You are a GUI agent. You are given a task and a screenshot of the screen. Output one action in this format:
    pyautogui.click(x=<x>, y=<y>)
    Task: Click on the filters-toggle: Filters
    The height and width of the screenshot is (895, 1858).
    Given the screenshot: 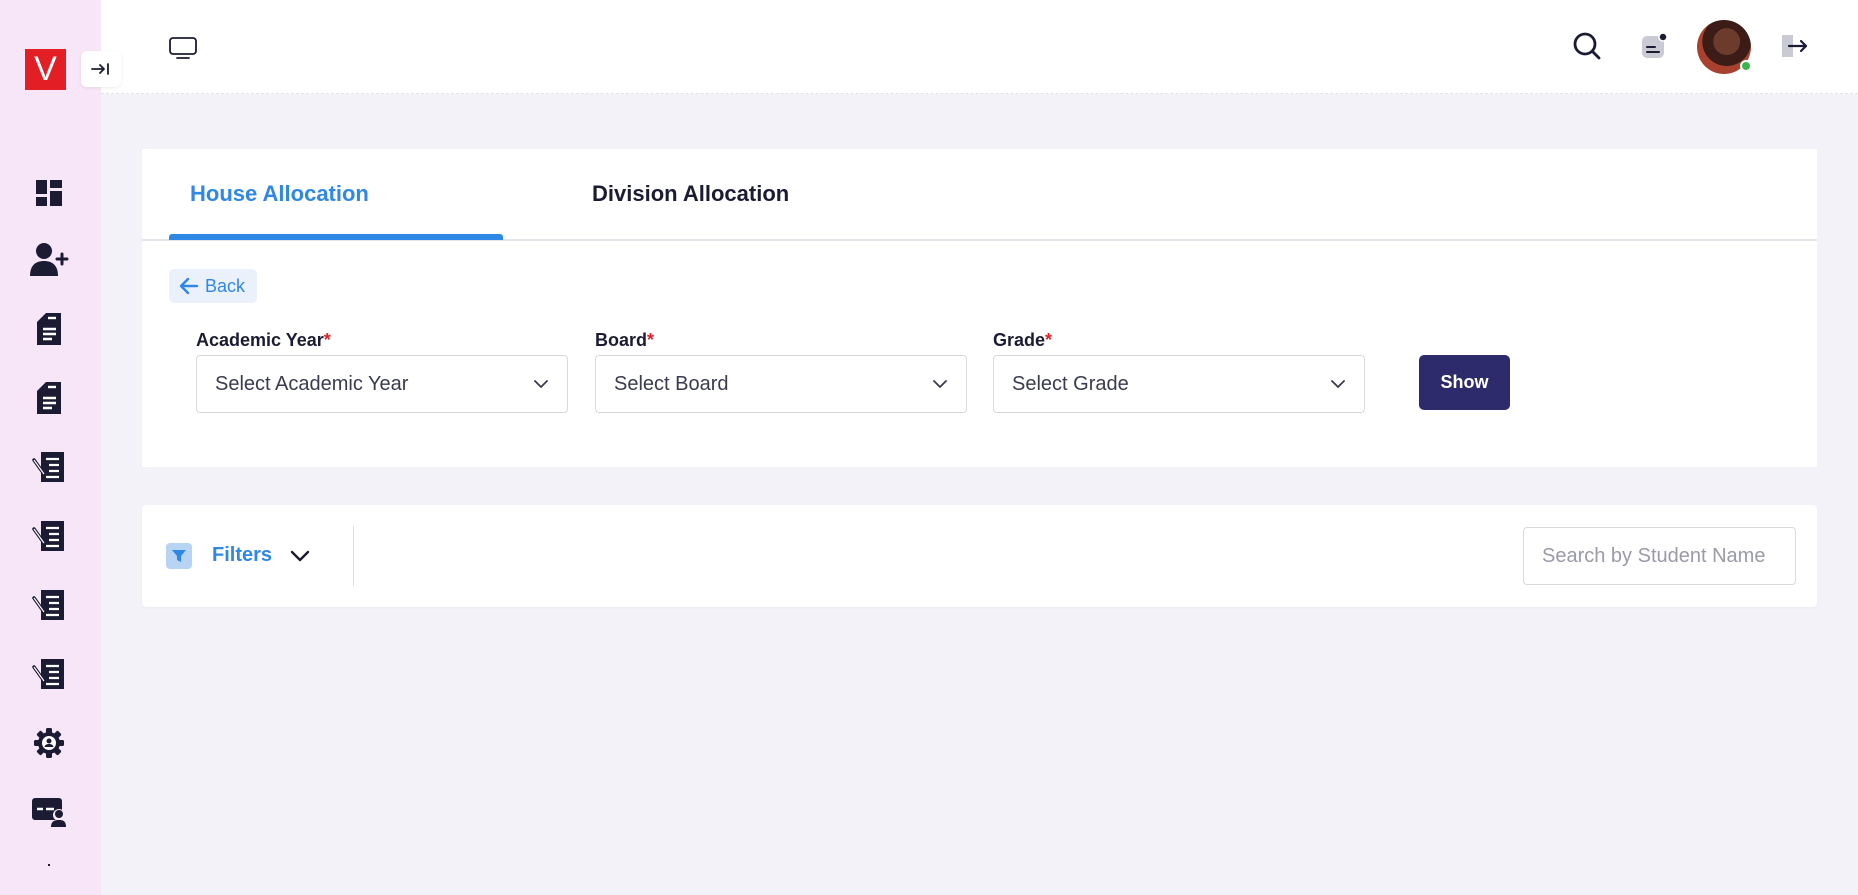 What is the action you would take?
    pyautogui.click(x=242, y=555)
    